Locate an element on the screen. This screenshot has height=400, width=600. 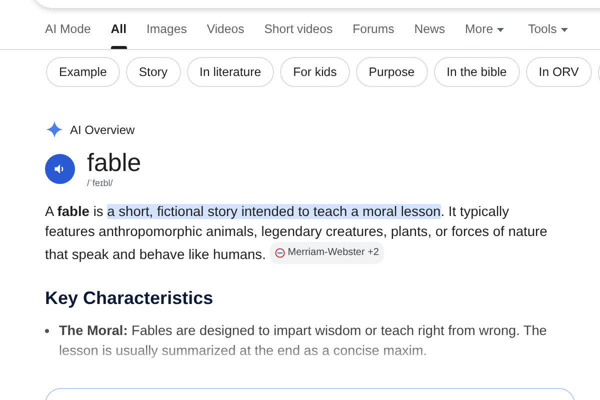
bullet-icon is located at coordinates (47, 331).